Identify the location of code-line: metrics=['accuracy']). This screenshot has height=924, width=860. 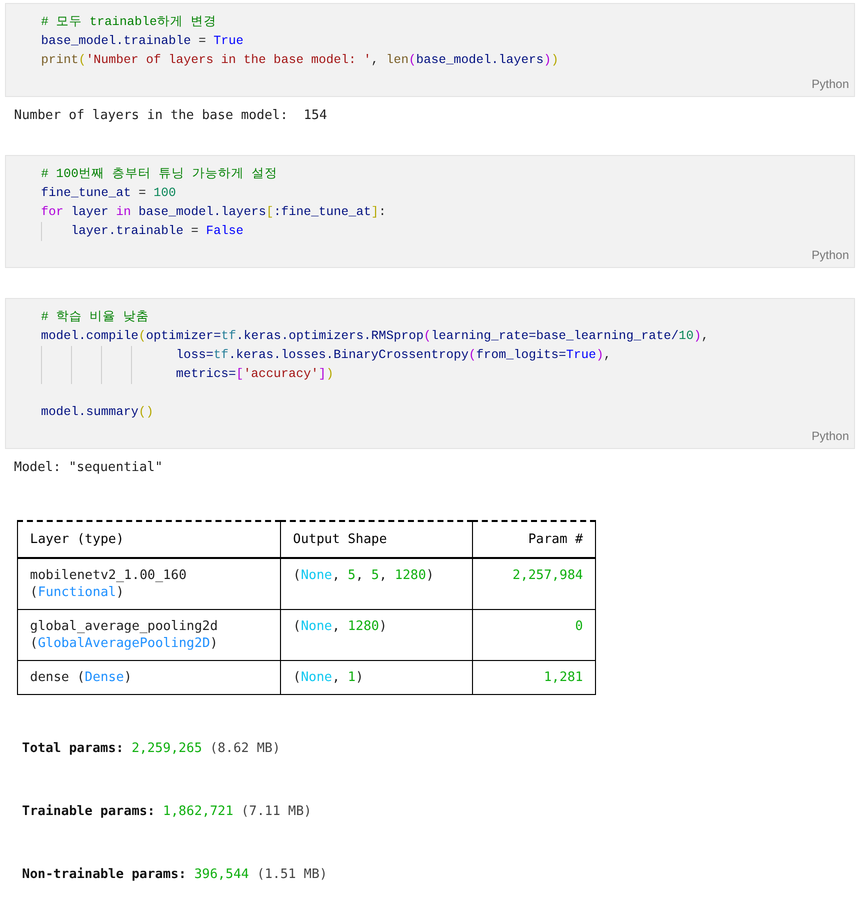
(170, 374).